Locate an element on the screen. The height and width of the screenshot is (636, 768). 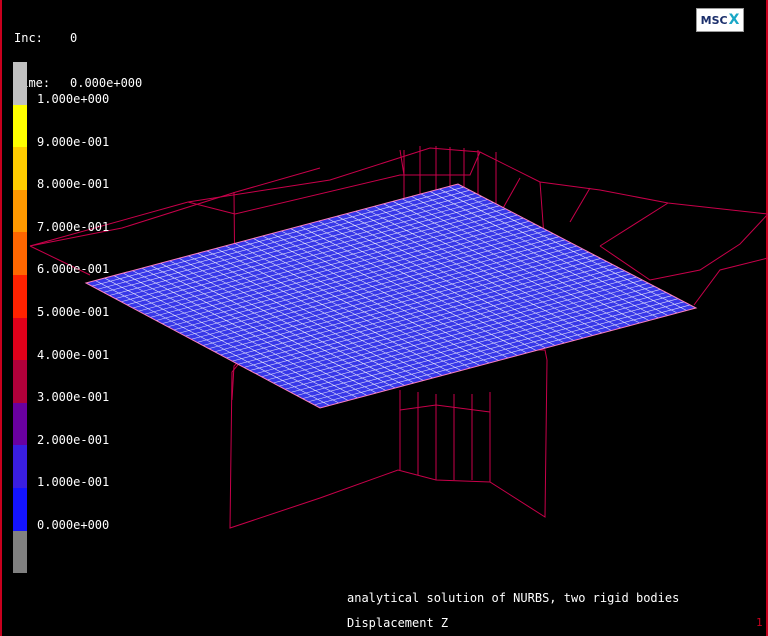
wire-right-lower is located at coordinates (730, 281).